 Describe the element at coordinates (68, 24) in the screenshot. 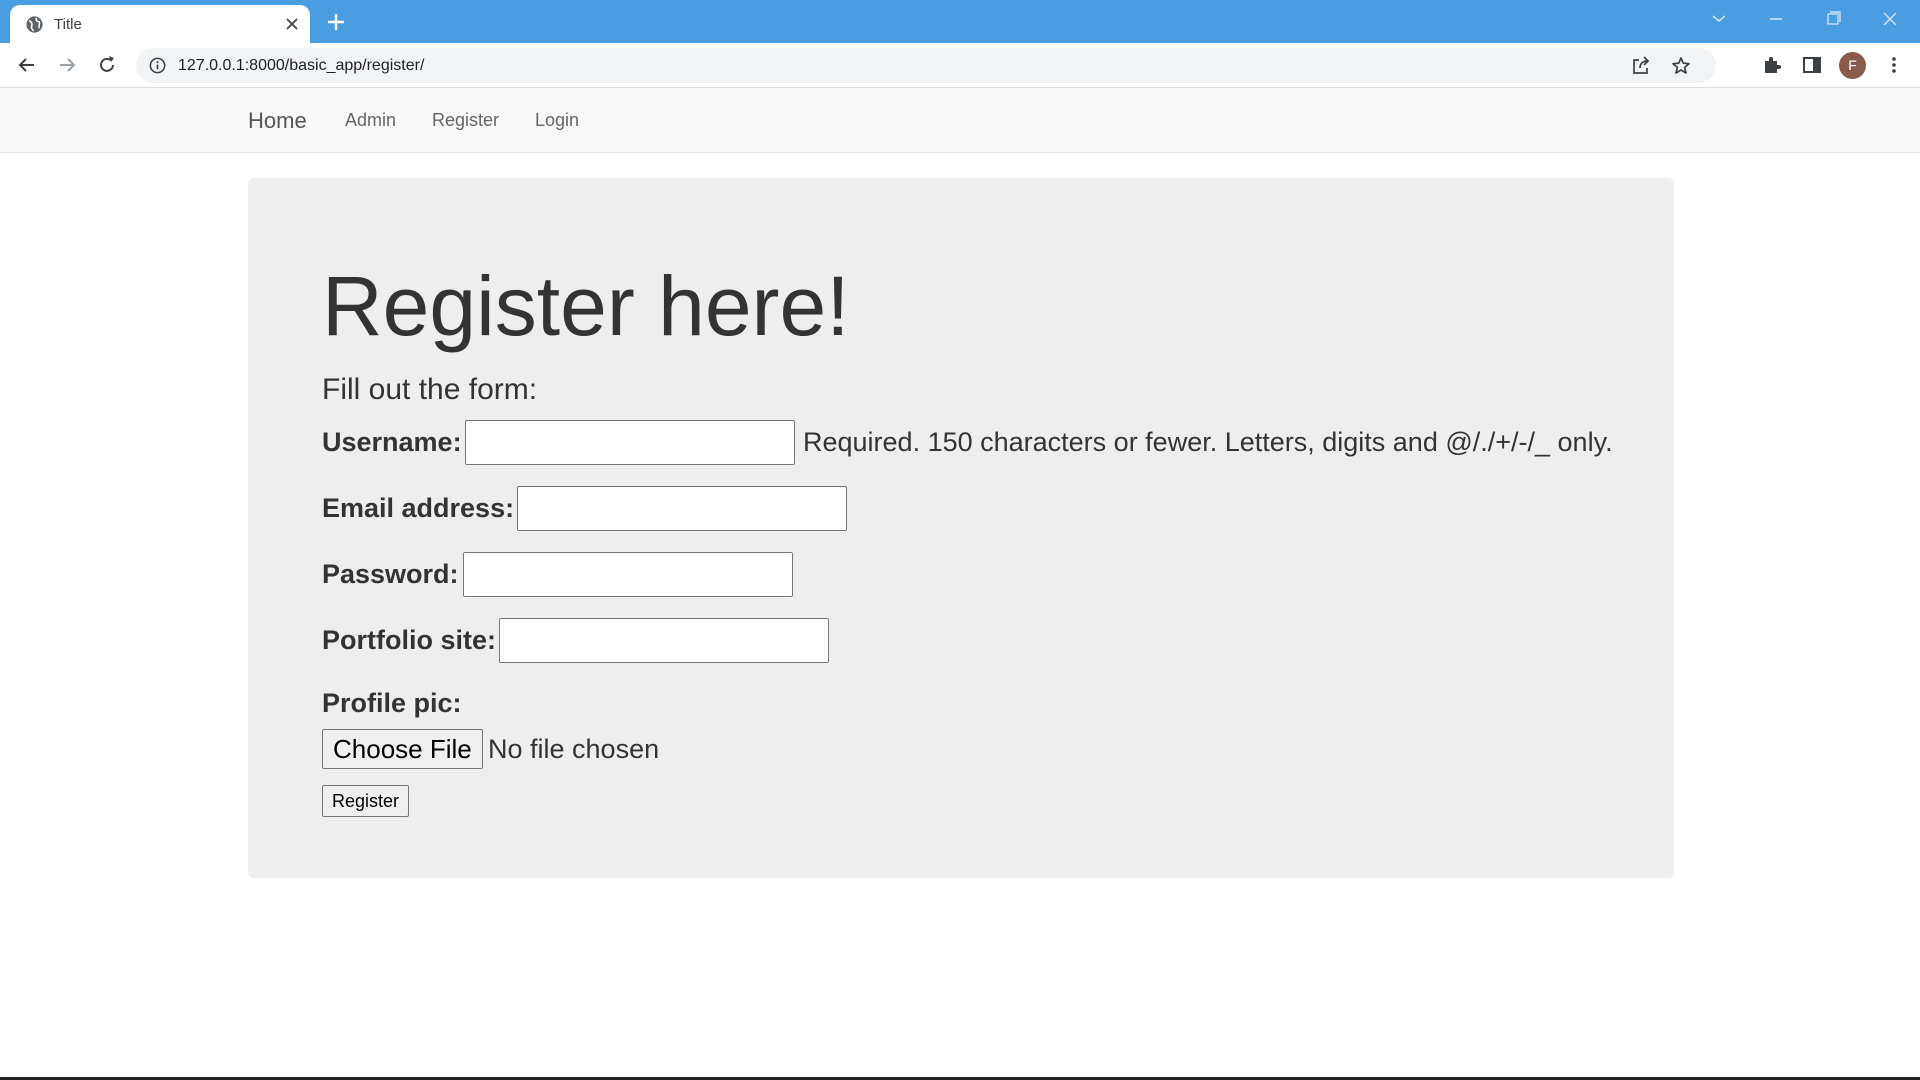

I see `tab-title: Title` at that location.